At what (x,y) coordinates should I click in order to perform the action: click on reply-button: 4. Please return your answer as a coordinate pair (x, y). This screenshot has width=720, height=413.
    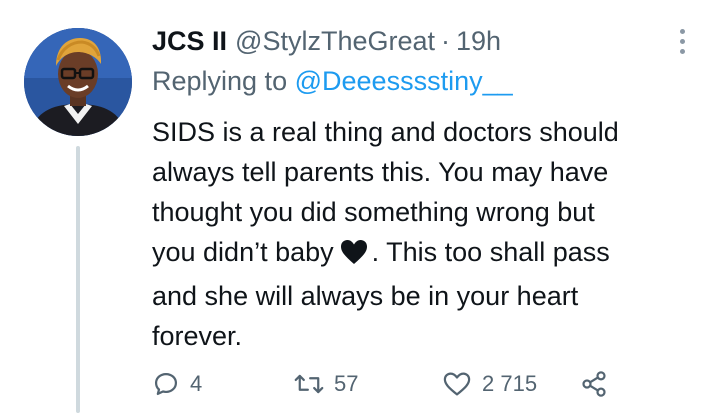
    Looking at the image, I should click on (177, 384).